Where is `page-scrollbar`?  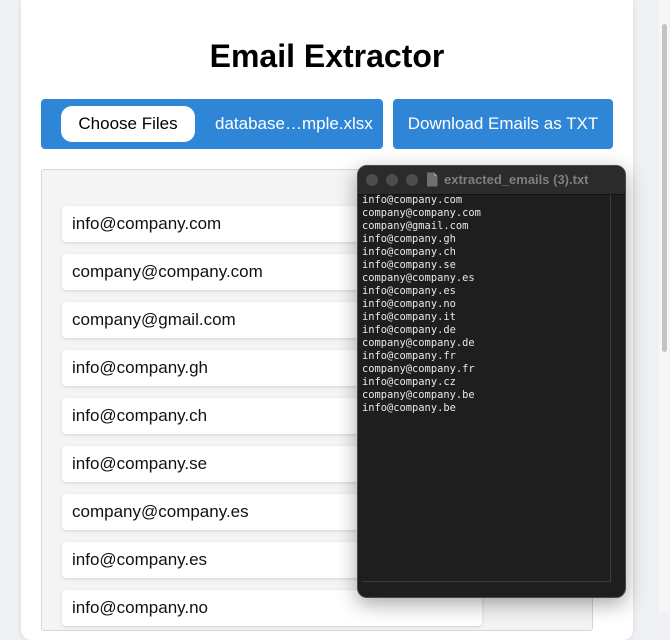 page-scrollbar is located at coordinates (664, 306).